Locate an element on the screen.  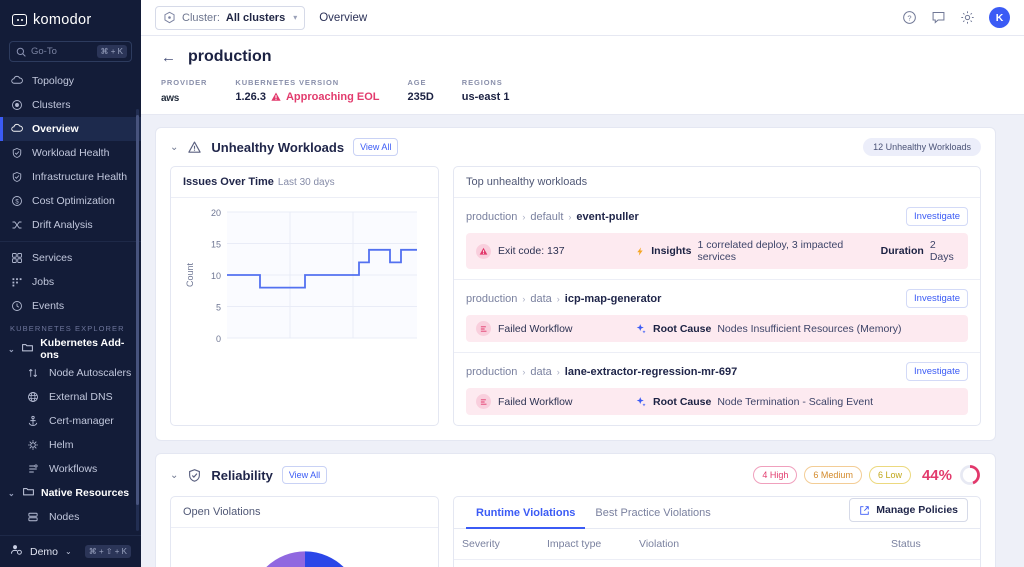
workload-reason: Exit code: 137 is located at coordinates (551, 251).